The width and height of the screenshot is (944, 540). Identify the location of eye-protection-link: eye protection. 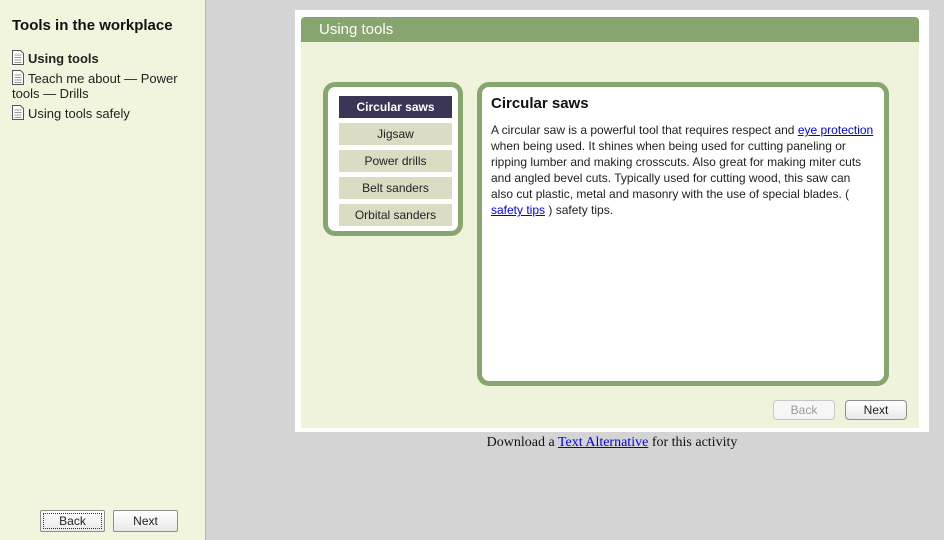
(835, 130).